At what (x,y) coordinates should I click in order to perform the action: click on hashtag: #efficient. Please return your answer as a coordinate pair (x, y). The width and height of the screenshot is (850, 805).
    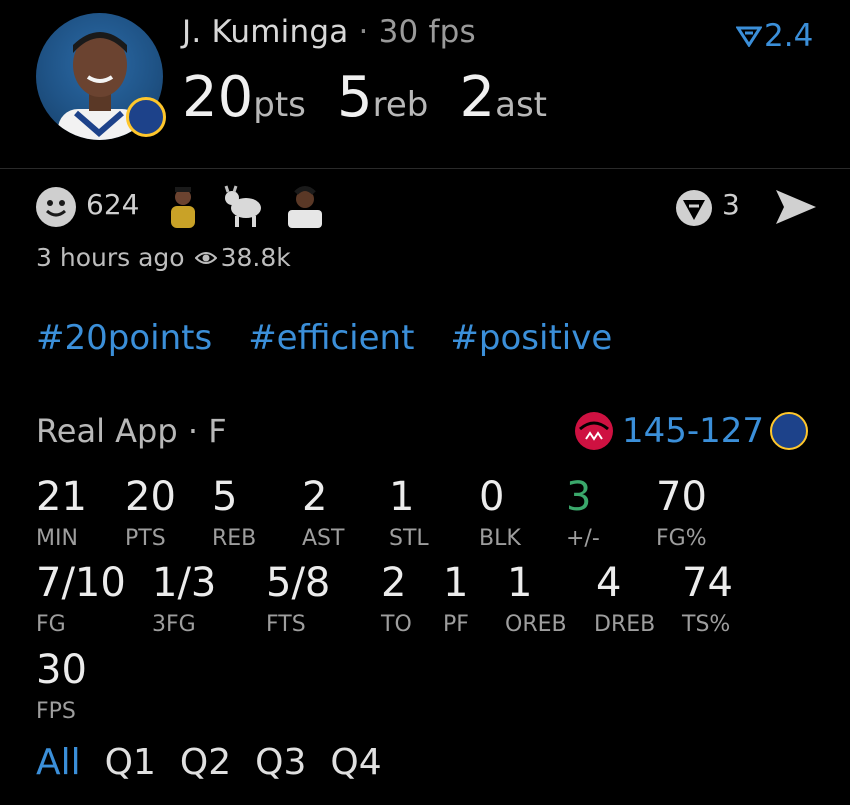
    Looking at the image, I should click on (331, 338).